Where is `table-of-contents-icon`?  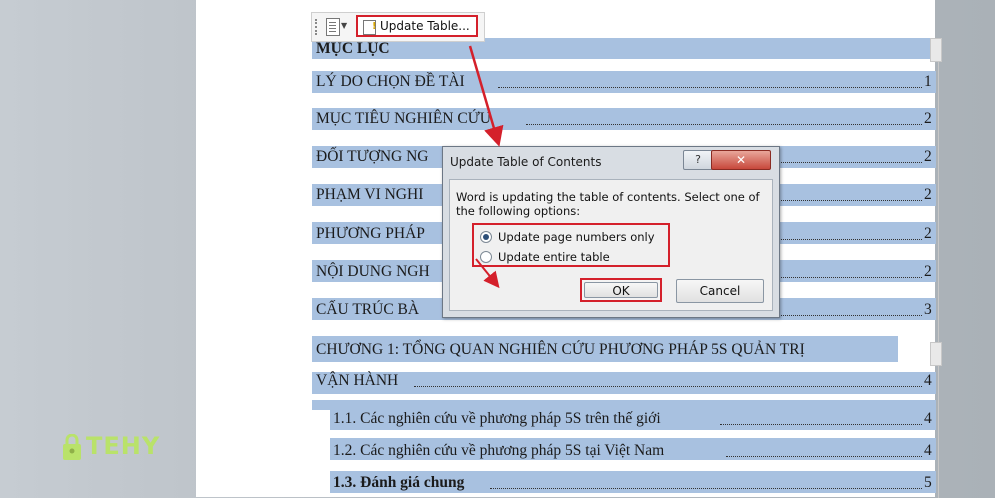 table-of-contents-icon is located at coordinates (333, 27).